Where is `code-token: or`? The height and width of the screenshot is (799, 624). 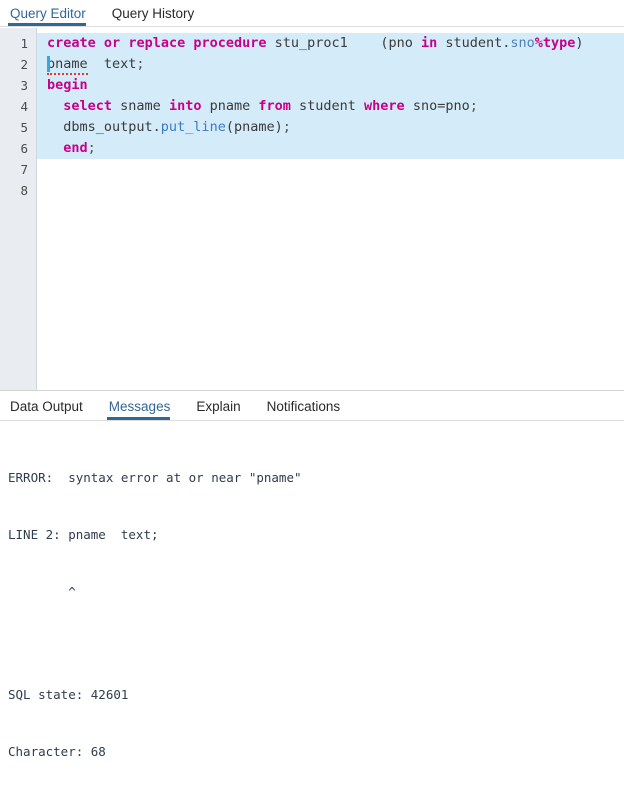
code-token: or is located at coordinates (112, 43).